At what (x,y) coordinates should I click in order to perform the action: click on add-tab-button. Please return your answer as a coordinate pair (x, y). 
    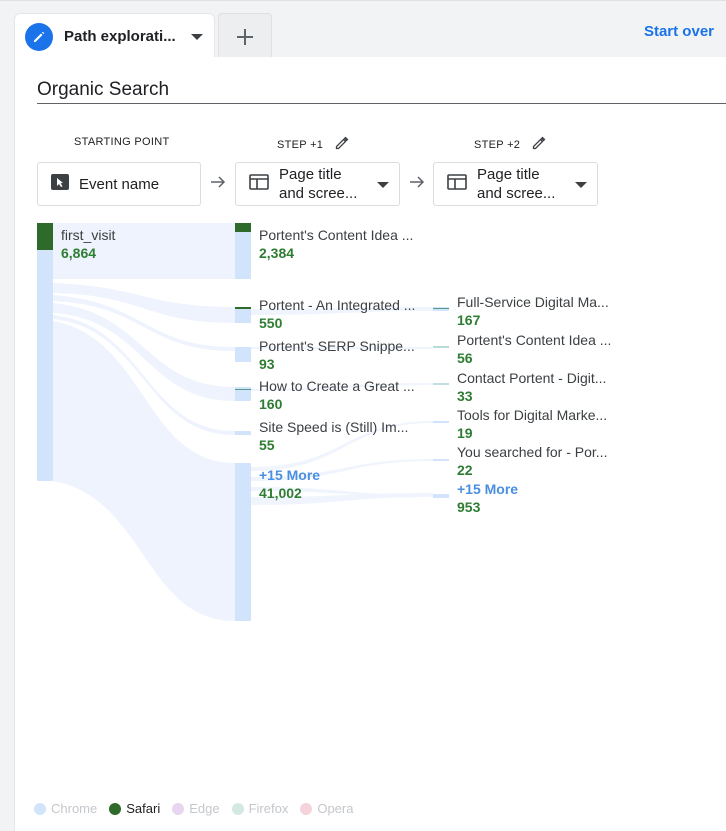
    Looking at the image, I should click on (245, 36).